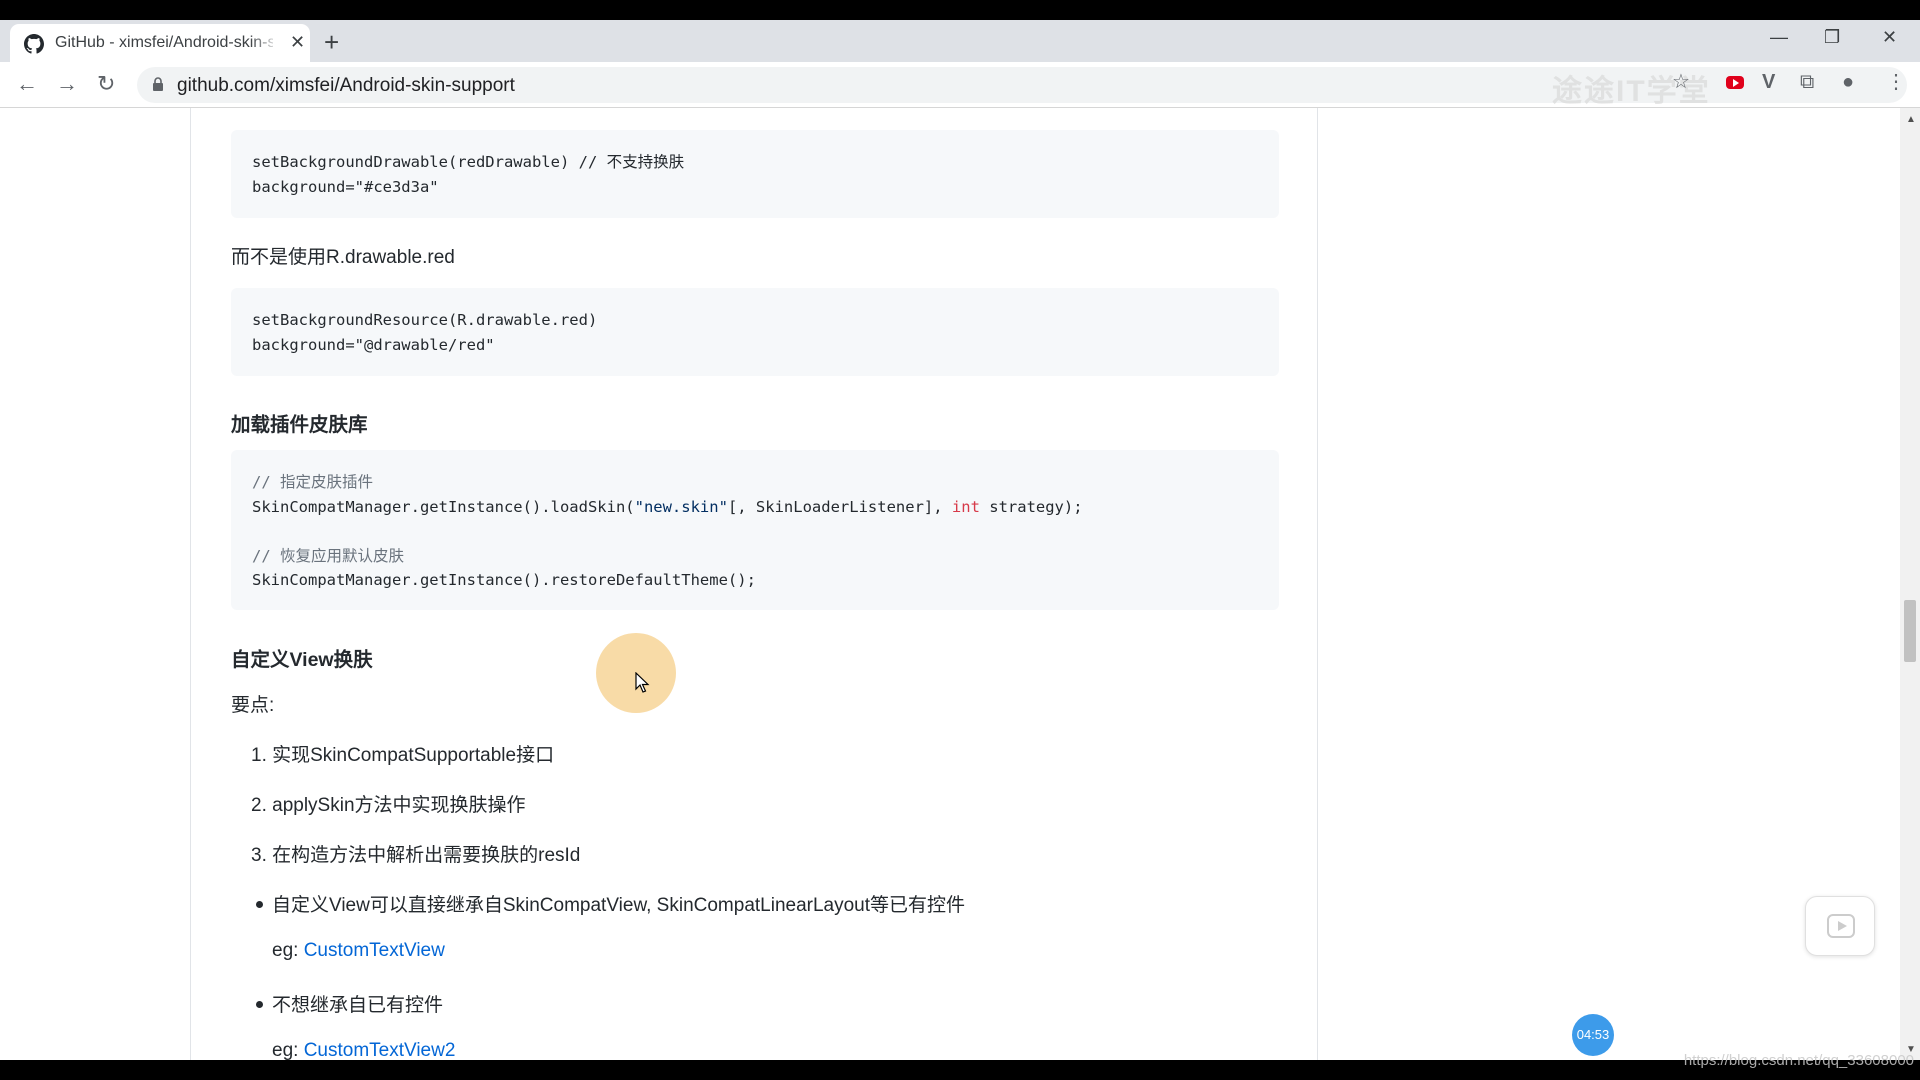 Image resolution: width=1920 pixels, height=1080 pixels. Describe the element at coordinates (312, 482) in the screenshot. I see `code-comment: // 指定皮肤插件` at that location.